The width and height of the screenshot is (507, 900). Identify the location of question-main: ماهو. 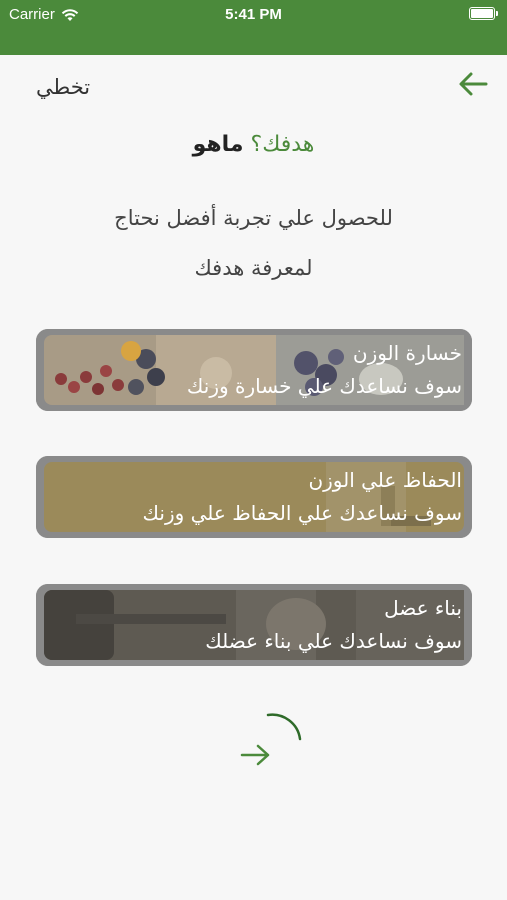
(218, 144).